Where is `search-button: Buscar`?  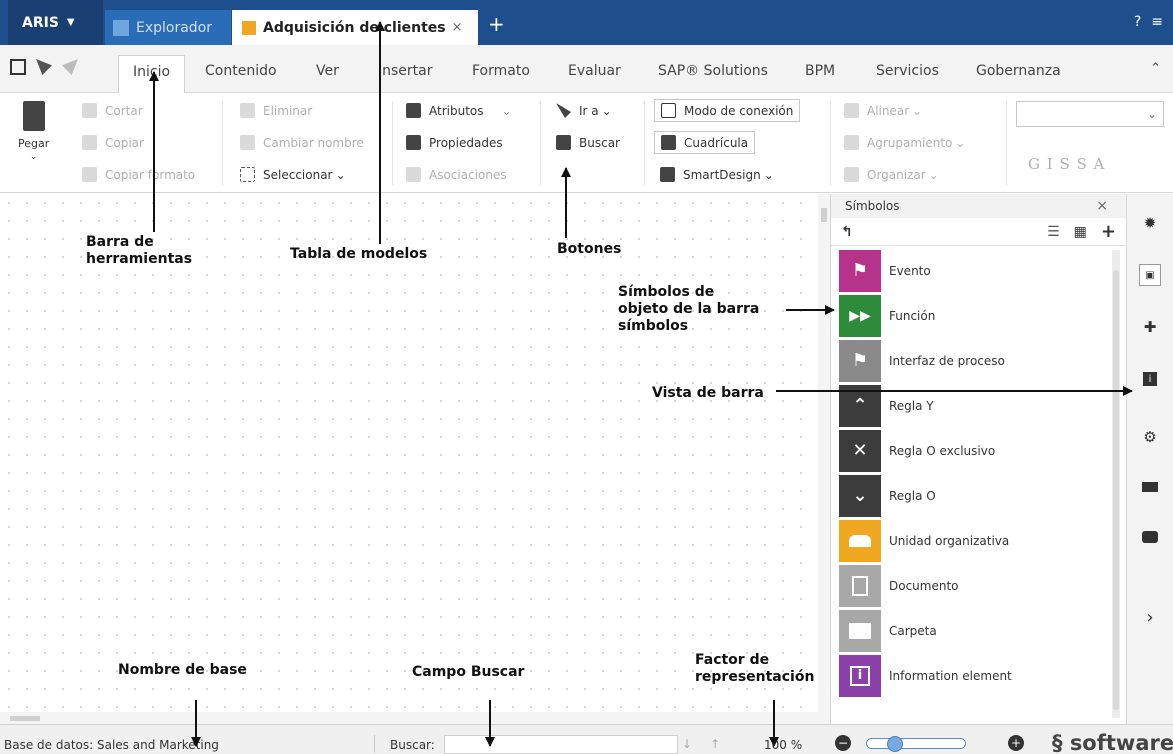
search-button: Buscar is located at coordinates (588, 142).